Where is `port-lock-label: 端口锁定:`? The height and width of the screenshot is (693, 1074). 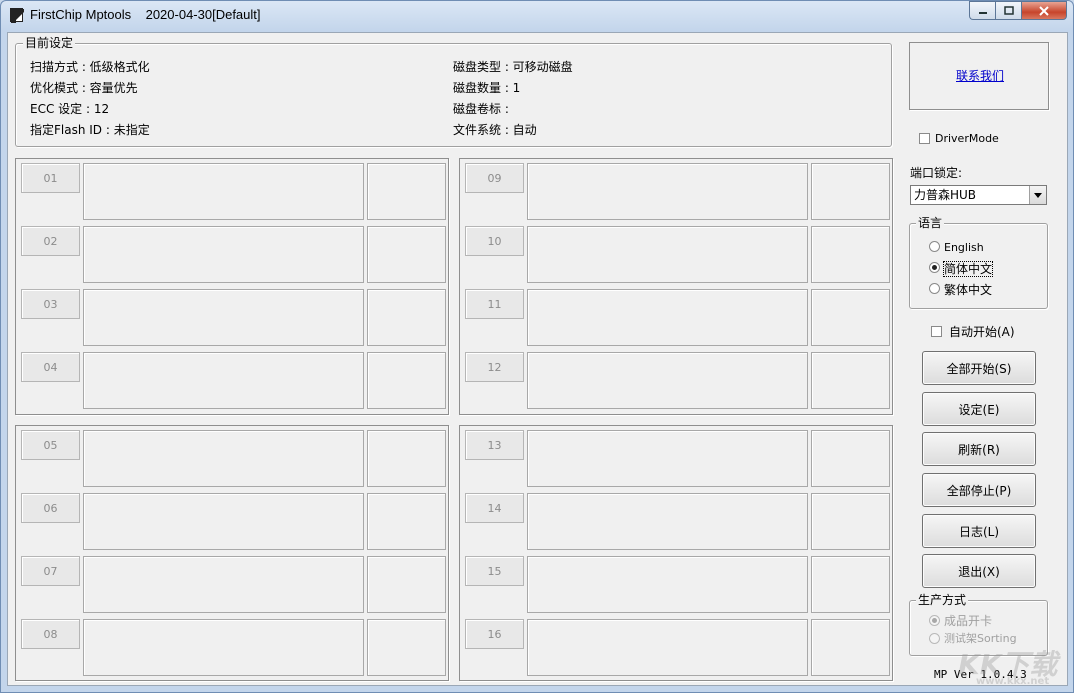
port-lock-label: 端口锁定: is located at coordinates (936, 173).